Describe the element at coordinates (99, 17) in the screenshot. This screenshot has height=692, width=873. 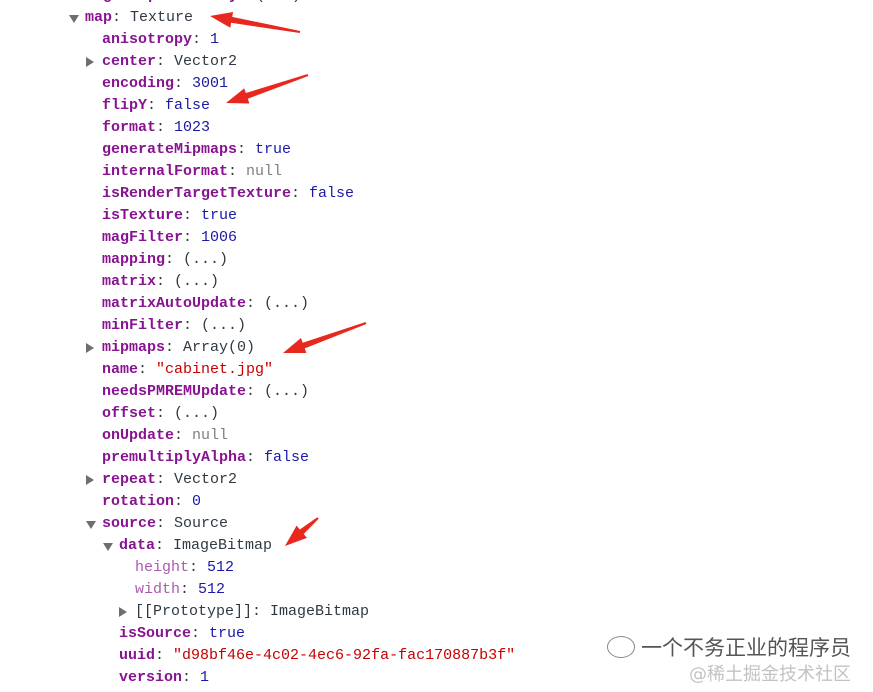
I see `key-text: map` at that location.